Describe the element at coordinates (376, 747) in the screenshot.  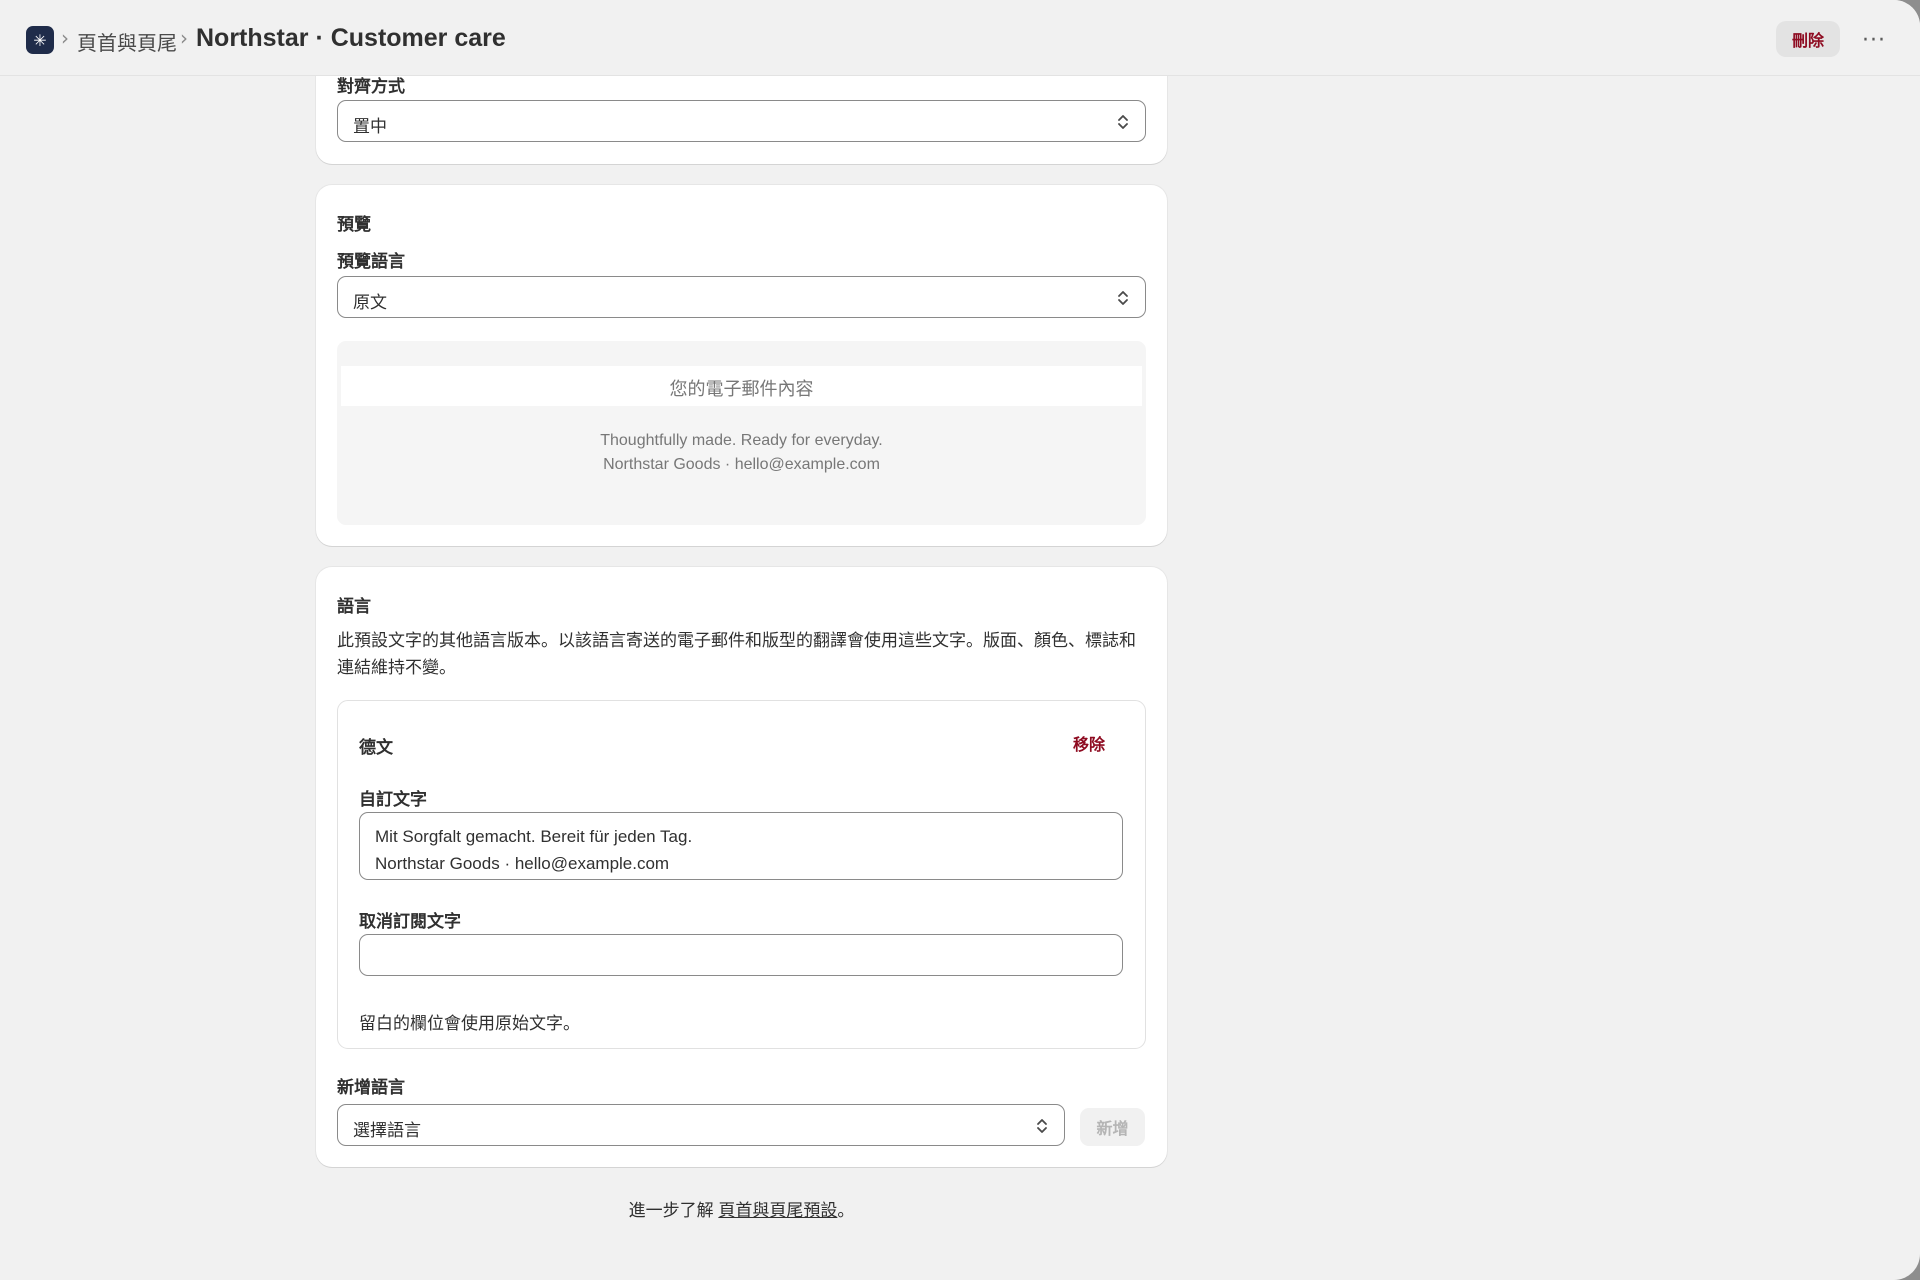
I see `language-entry-name: 德文` at that location.